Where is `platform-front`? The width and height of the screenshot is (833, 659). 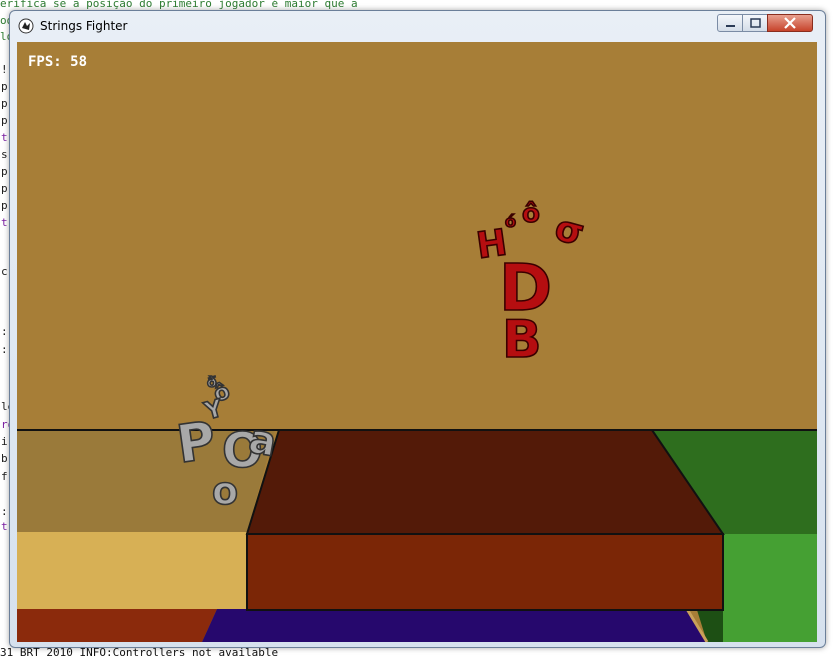
platform-front is located at coordinates (485, 572).